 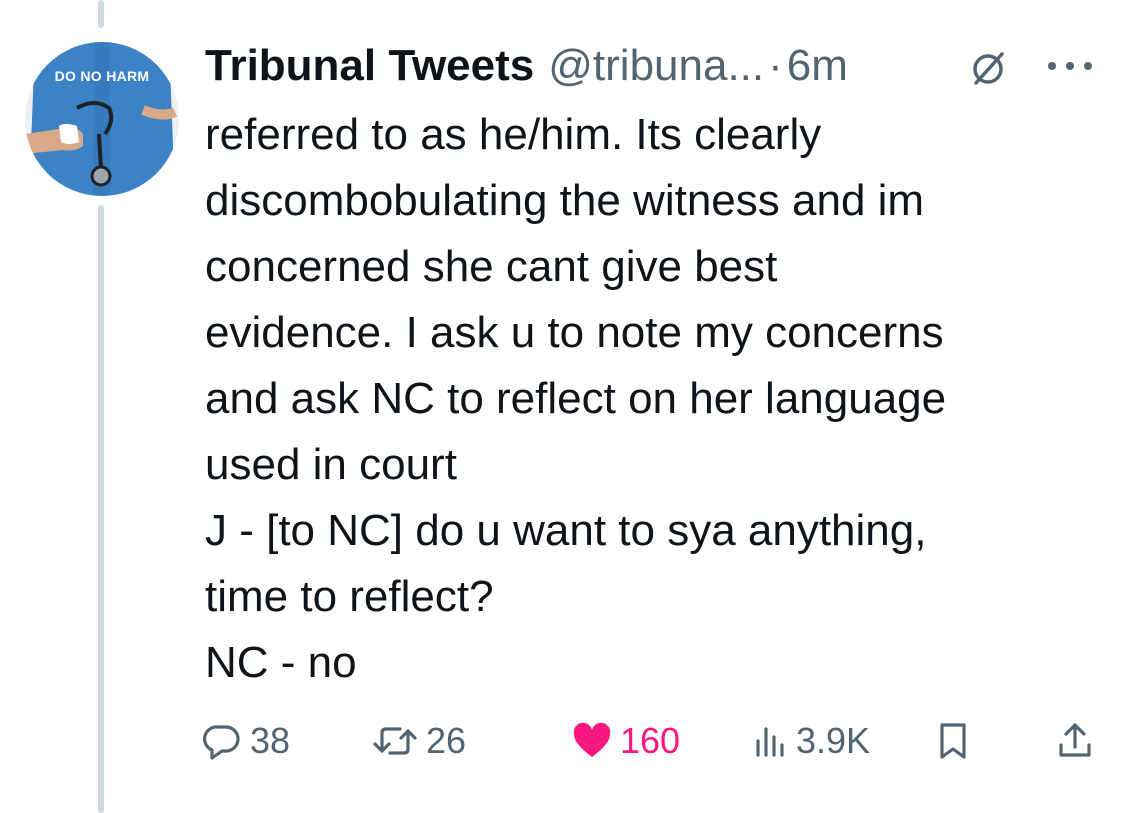 I want to click on like-count: 160, so click(x=650, y=740).